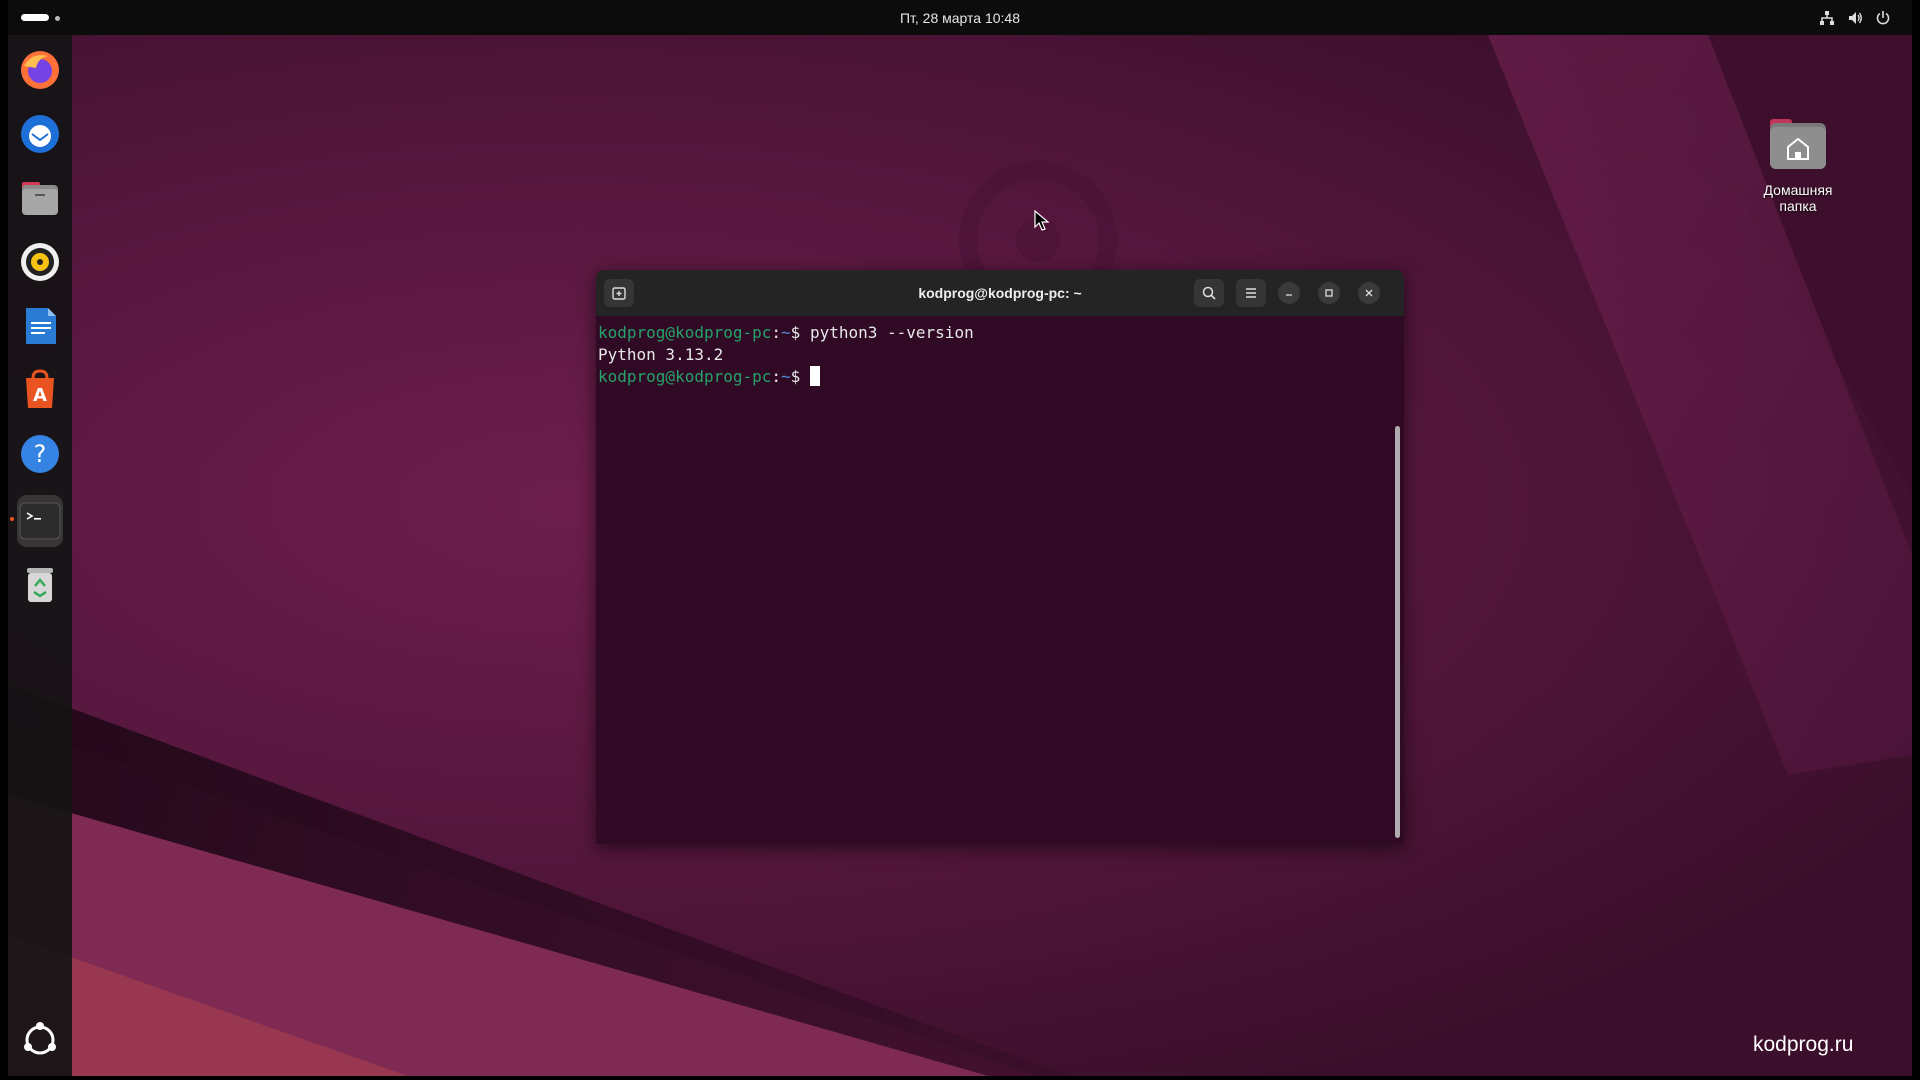  I want to click on top-bar: Пт, 28 марта 10:48, so click(960, 17).